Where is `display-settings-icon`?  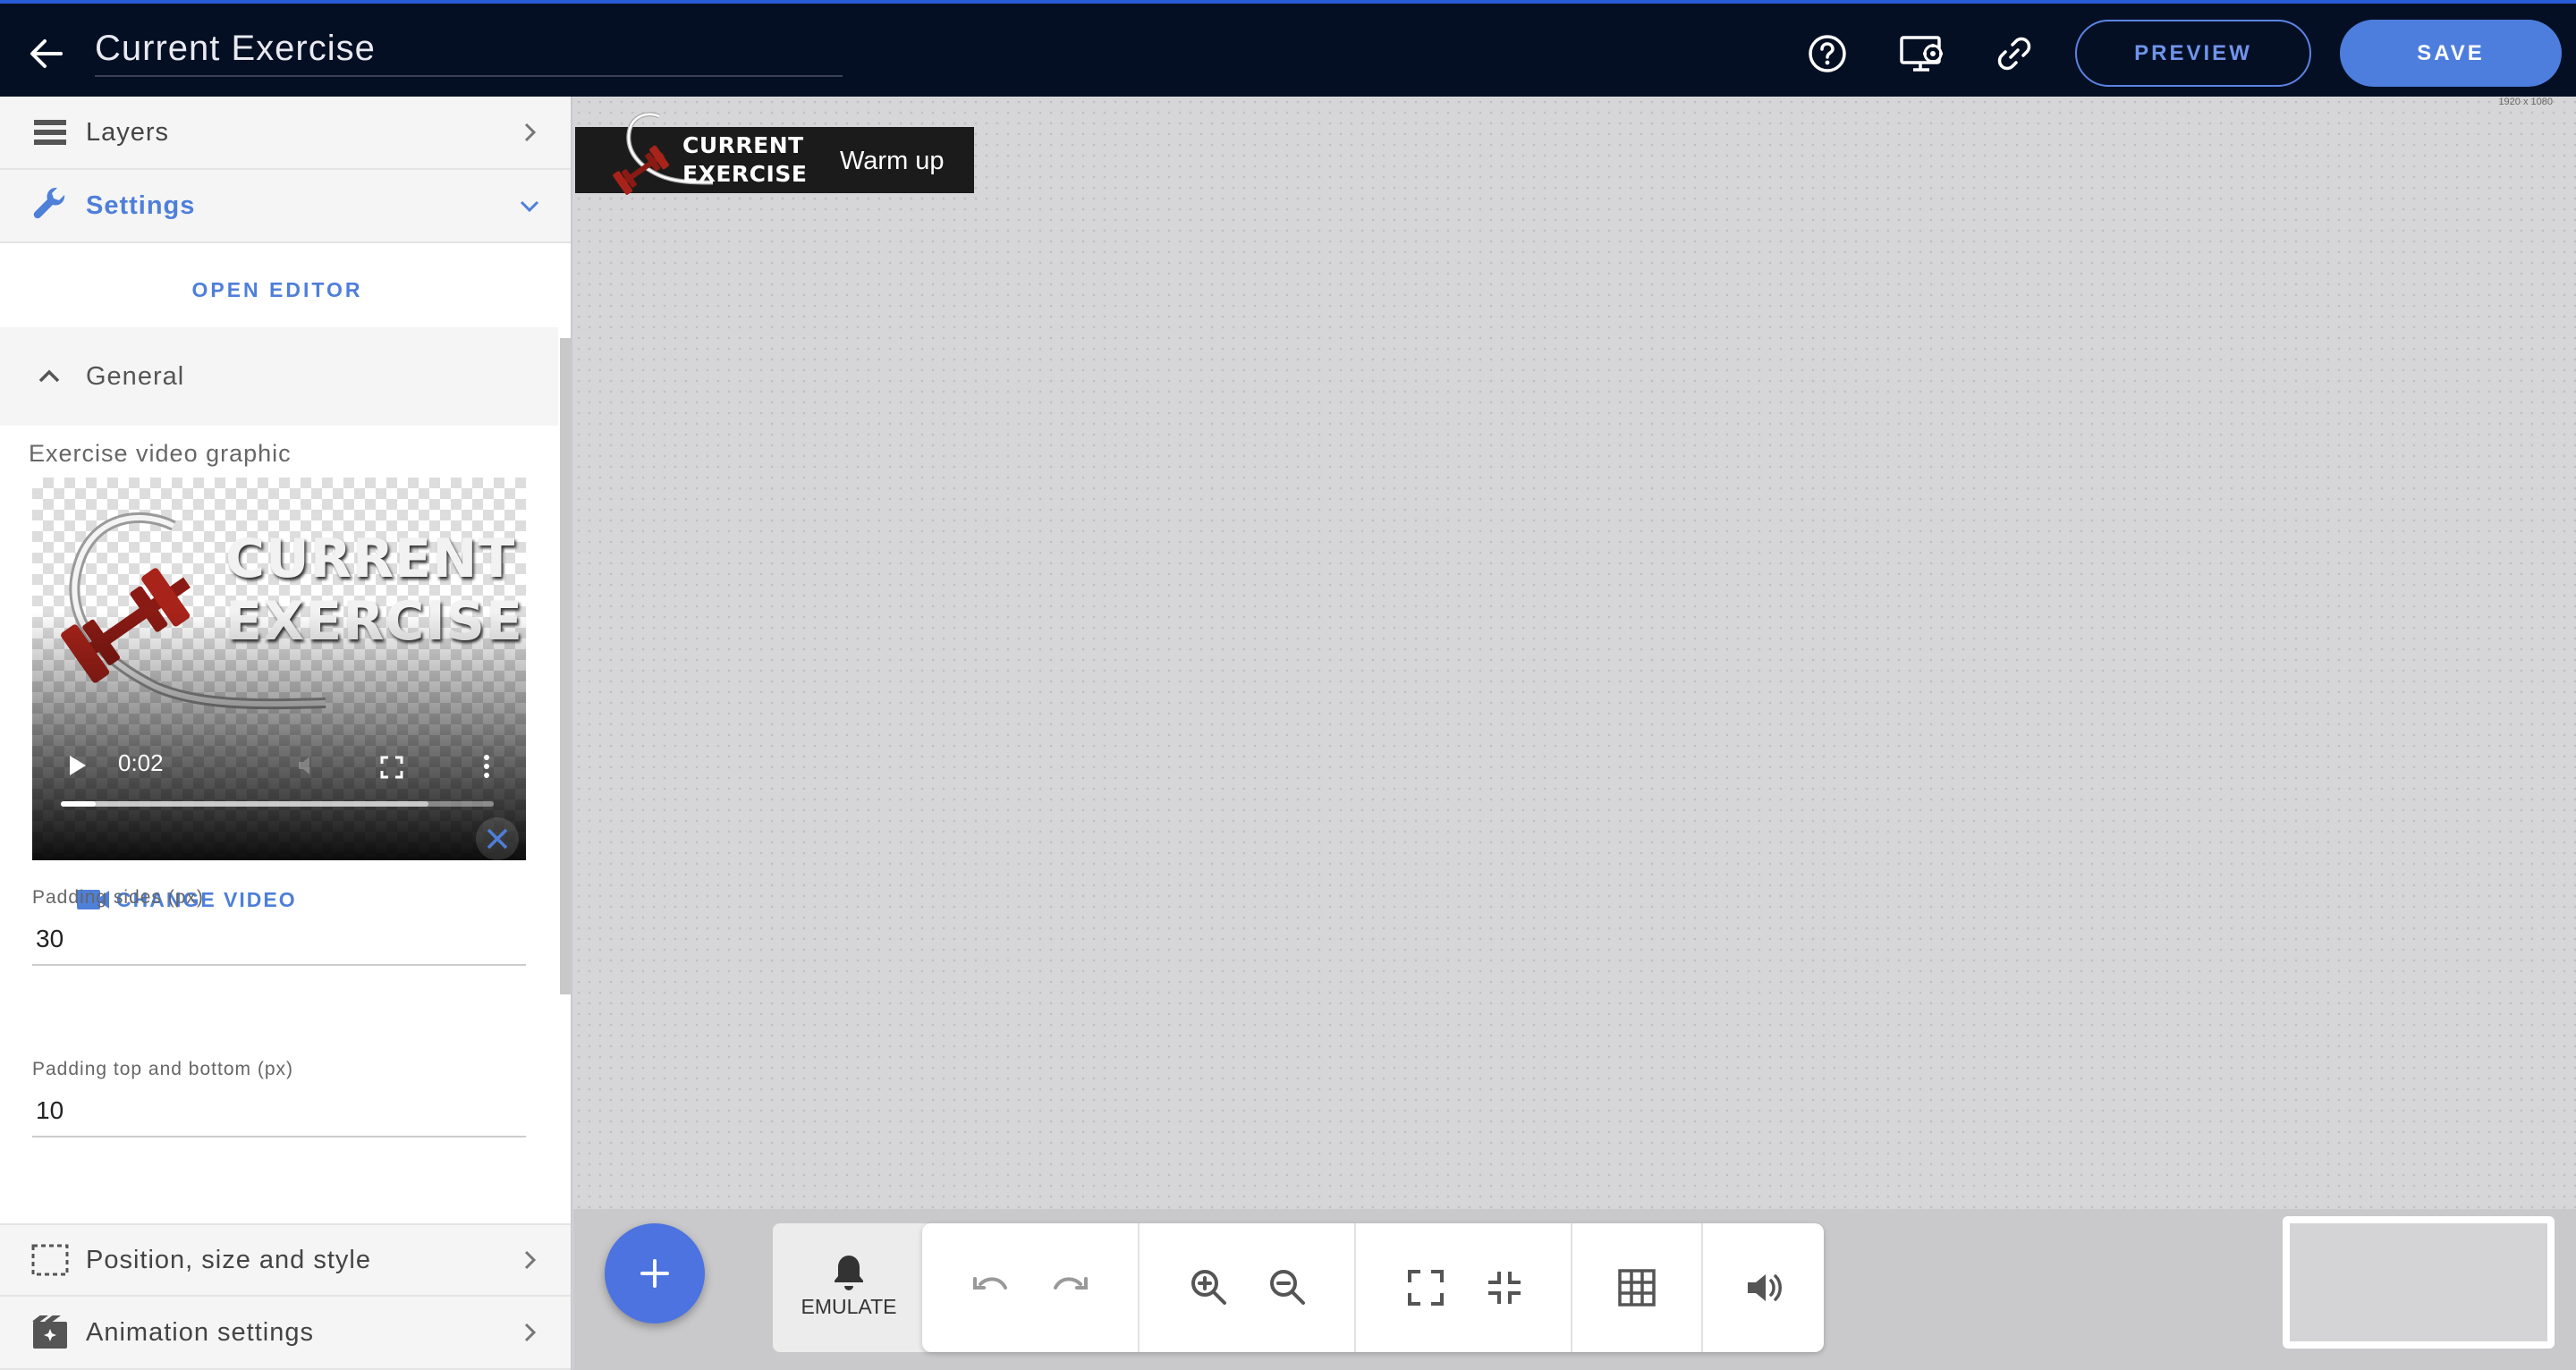 display-settings-icon is located at coordinates (1921, 53).